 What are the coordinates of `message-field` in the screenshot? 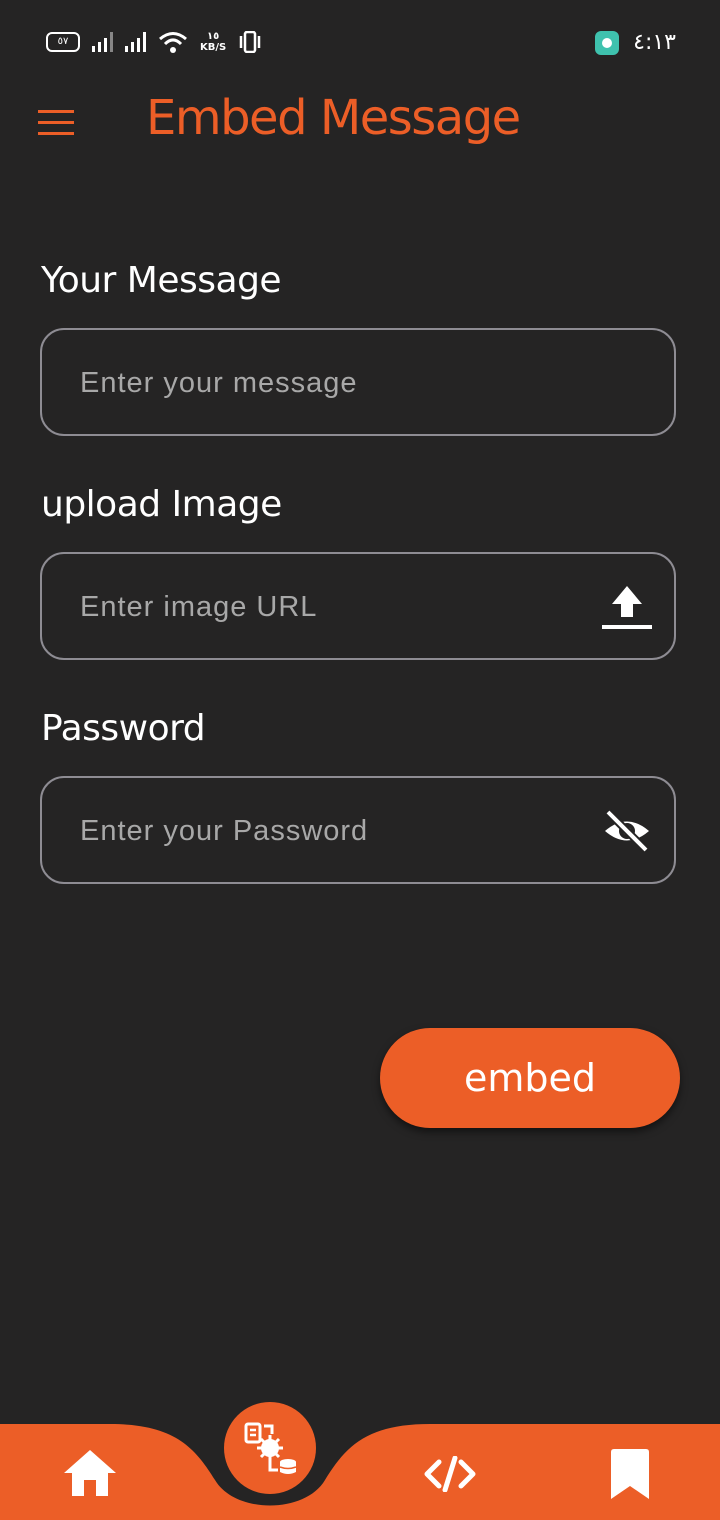 It's located at (358, 382).